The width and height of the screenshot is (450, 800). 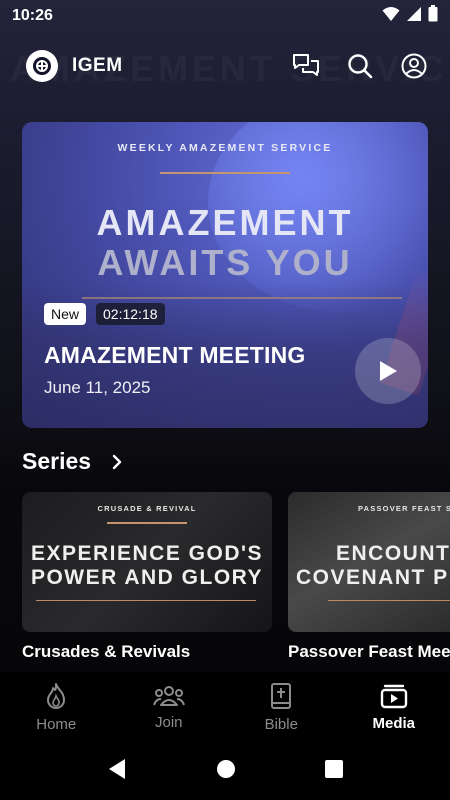 I want to click on hero-date: June 11, 2025, so click(x=97, y=387).